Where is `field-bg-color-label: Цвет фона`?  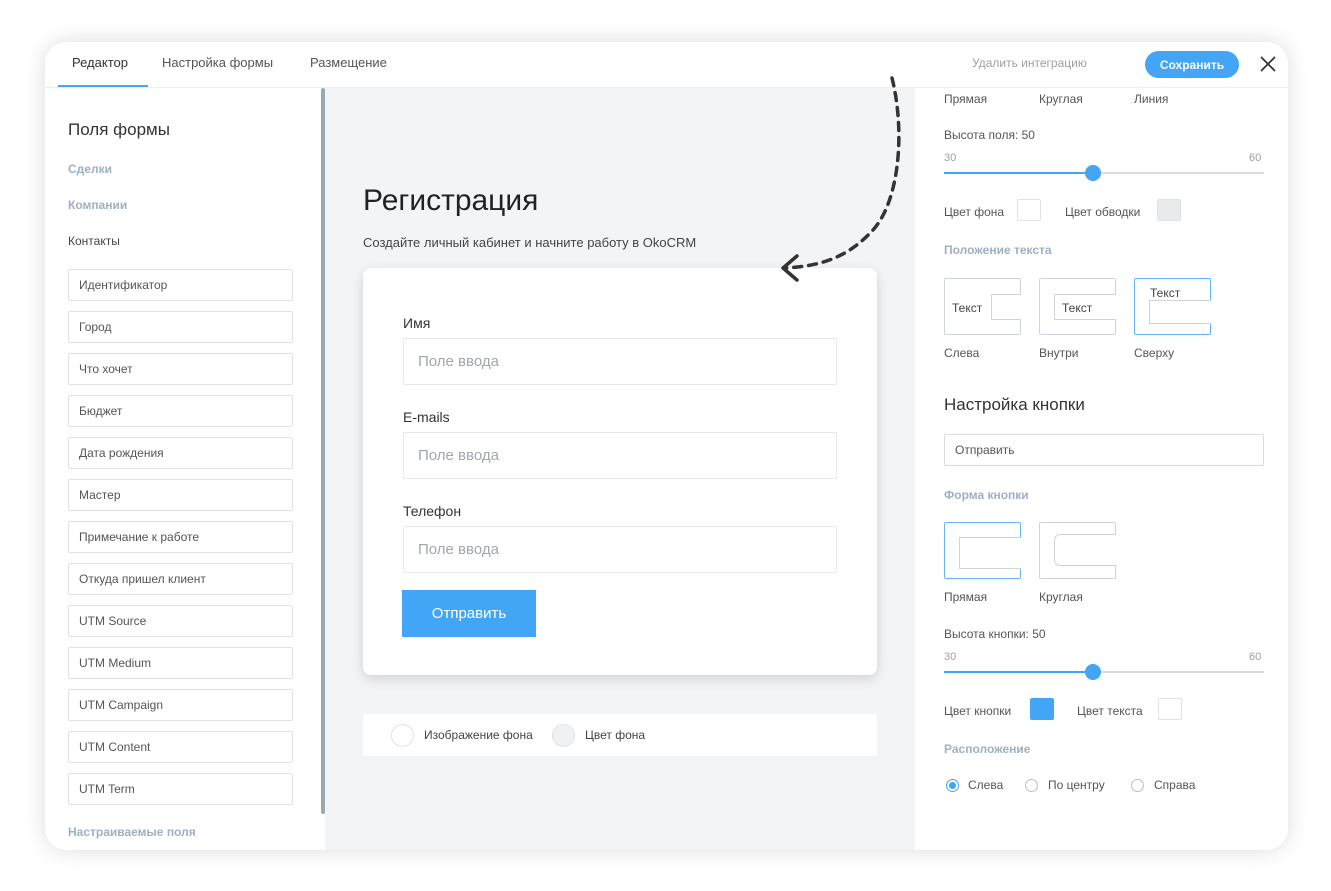 field-bg-color-label: Цвет фона is located at coordinates (974, 212).